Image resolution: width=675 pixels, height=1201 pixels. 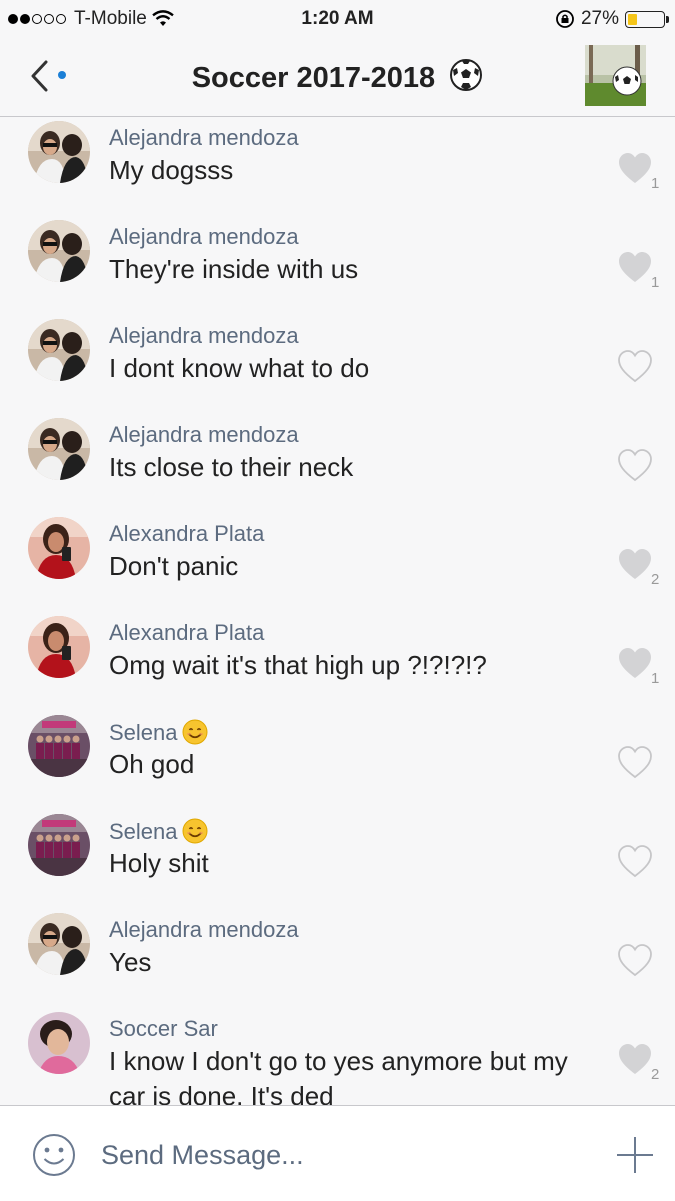 I want to click on message-text: Holy shit, so click(x=159, y=863).